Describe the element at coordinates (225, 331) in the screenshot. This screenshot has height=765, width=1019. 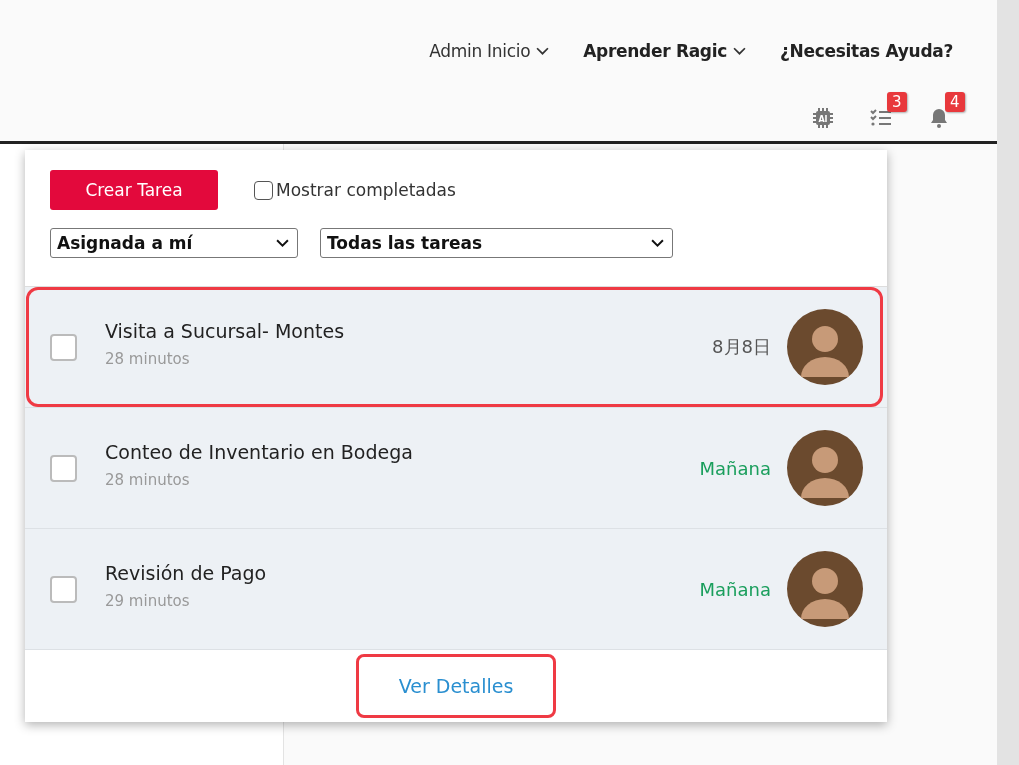
I see `task-title: Visita a Sucursal- Montes` at that location.